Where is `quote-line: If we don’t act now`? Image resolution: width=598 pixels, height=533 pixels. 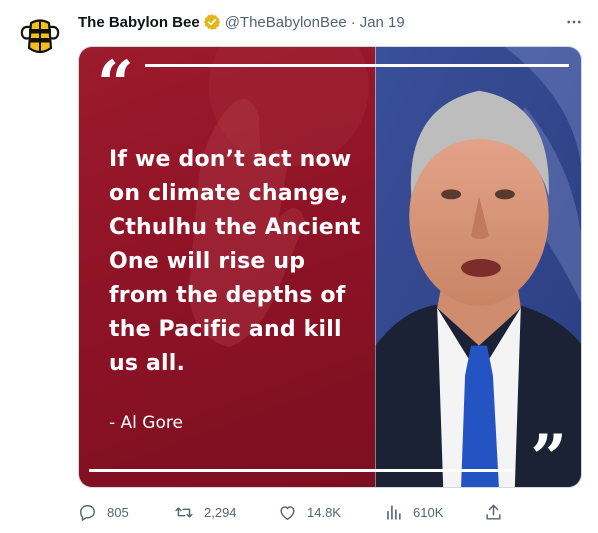 quote-line: If we don’t act now is located at coordinates (230, 159).